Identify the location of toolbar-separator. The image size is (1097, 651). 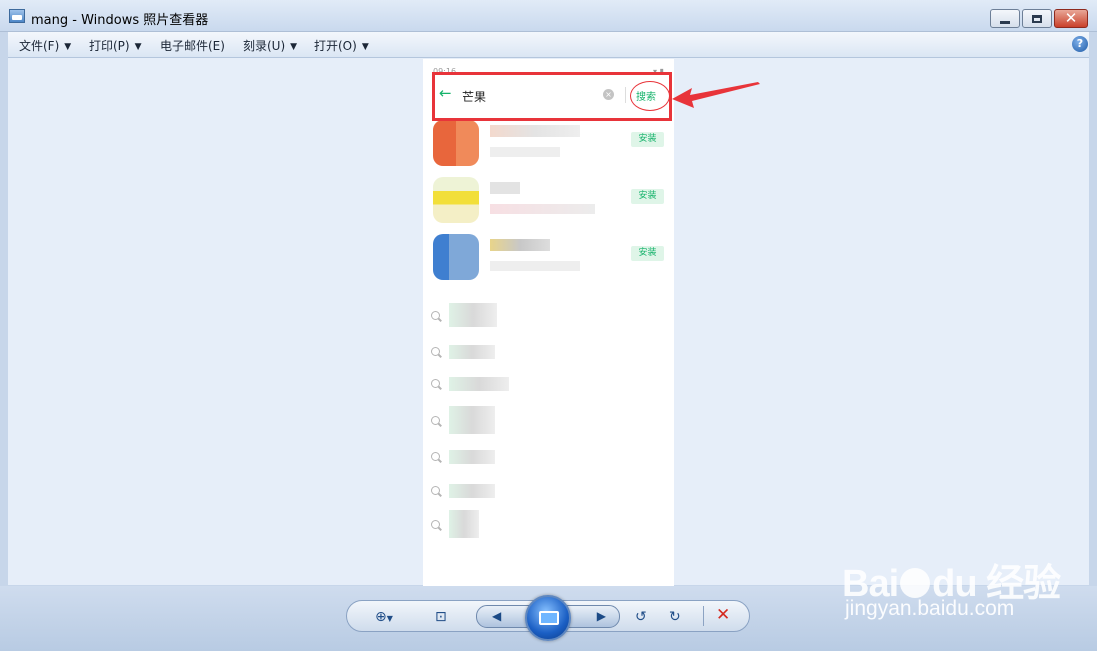
(703, 616).